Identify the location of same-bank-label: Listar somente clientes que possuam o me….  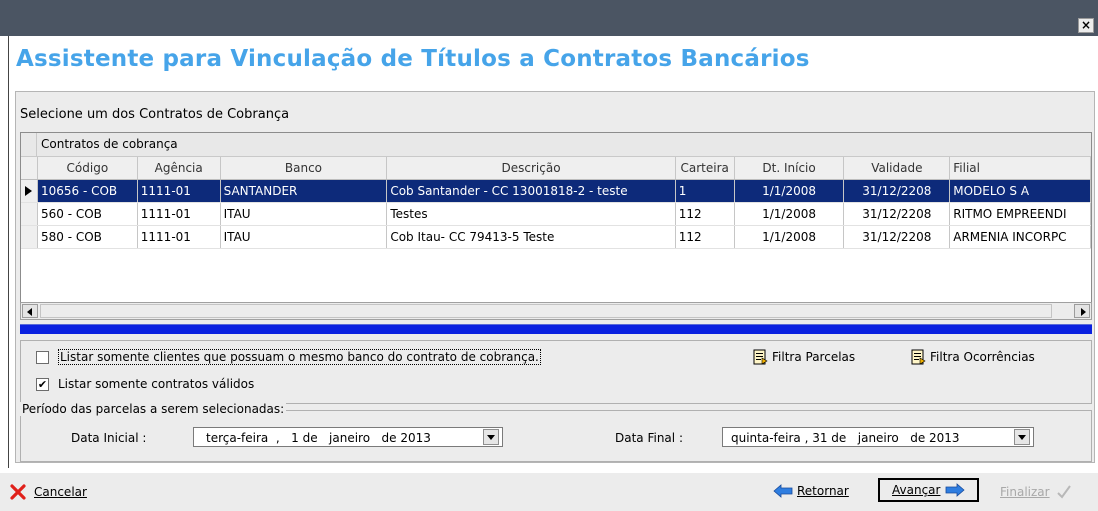
(299, 357).